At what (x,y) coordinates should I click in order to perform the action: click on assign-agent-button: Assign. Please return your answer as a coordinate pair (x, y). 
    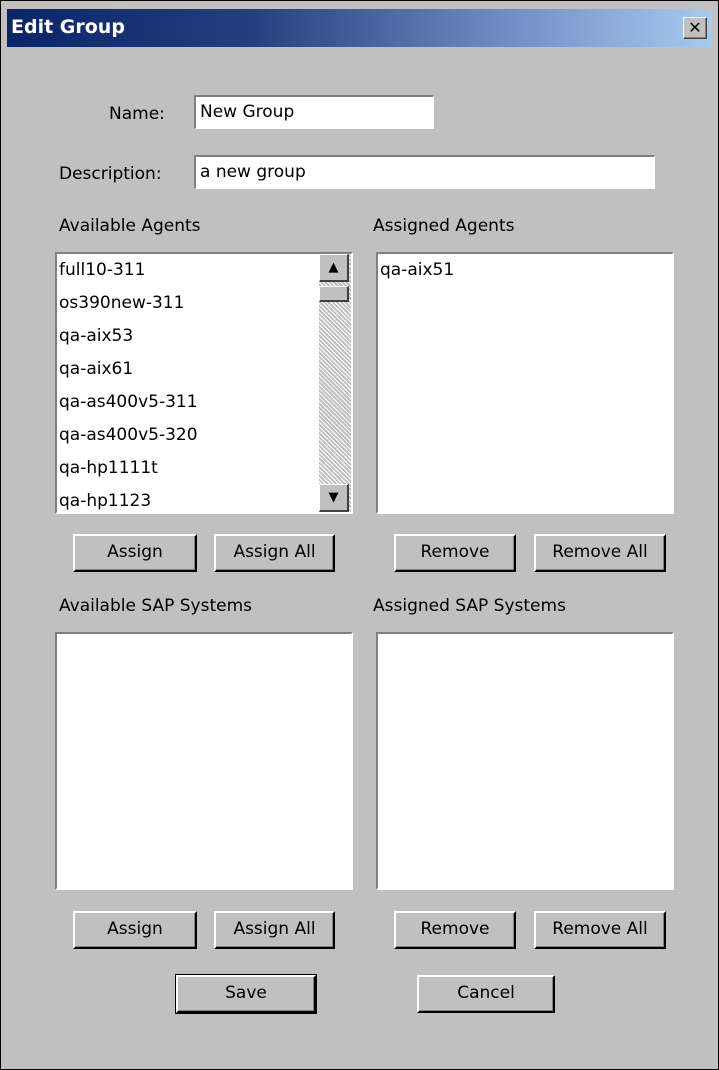
    Looking at the image, I should click on (135, 553).